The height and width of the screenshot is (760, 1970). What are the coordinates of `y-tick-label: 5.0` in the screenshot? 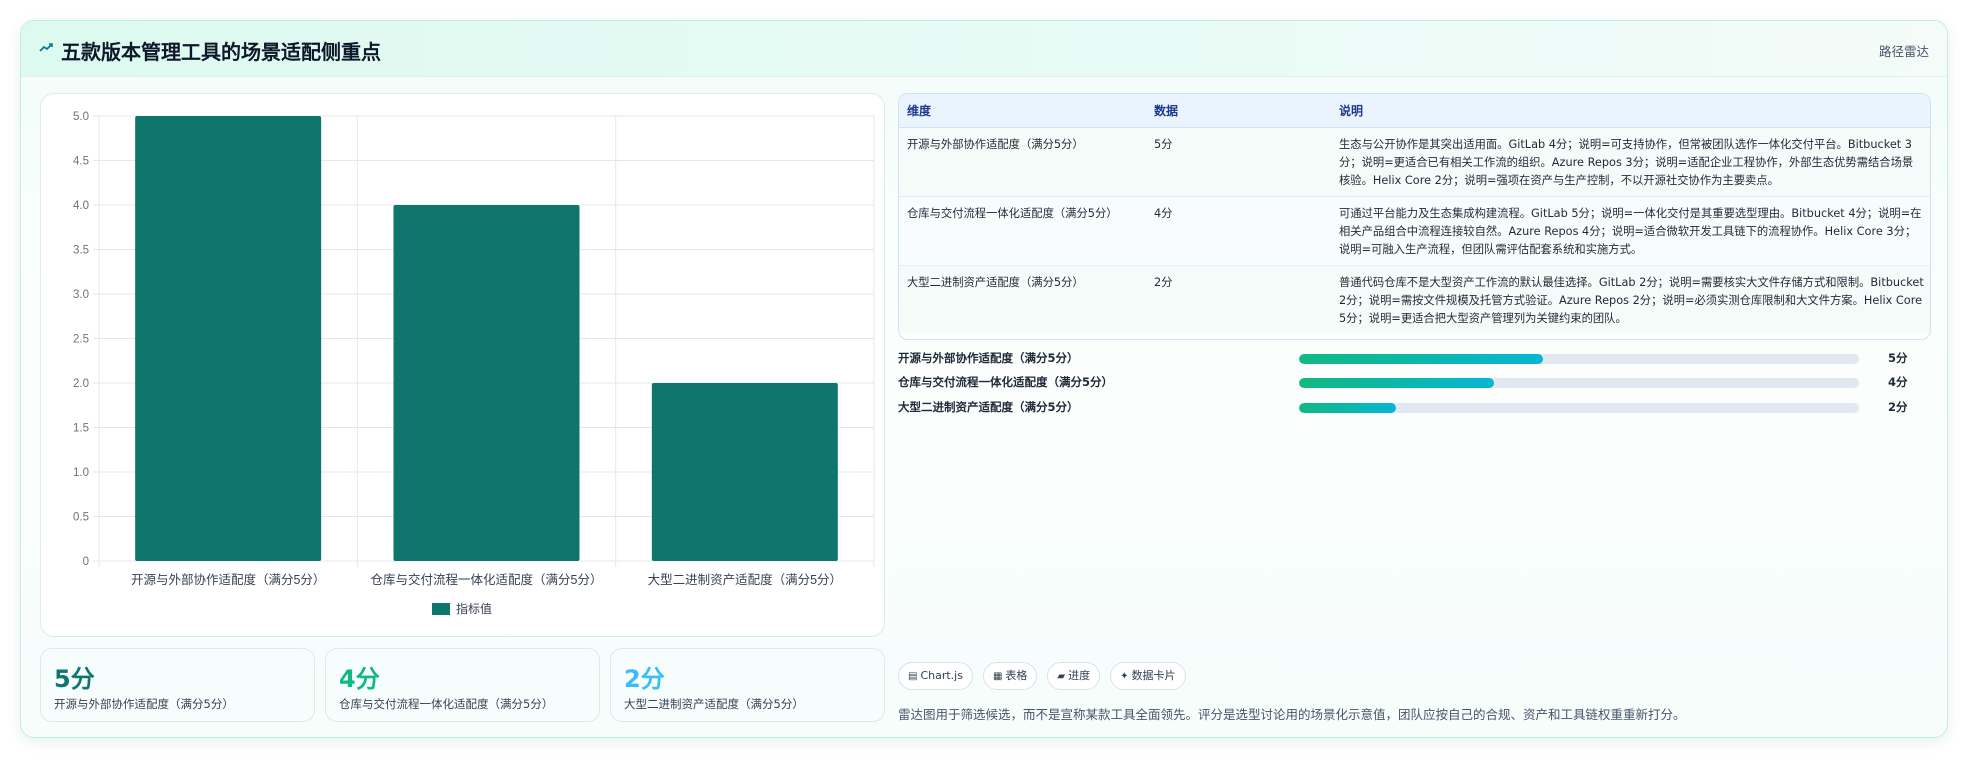 It's located at (81, 117).